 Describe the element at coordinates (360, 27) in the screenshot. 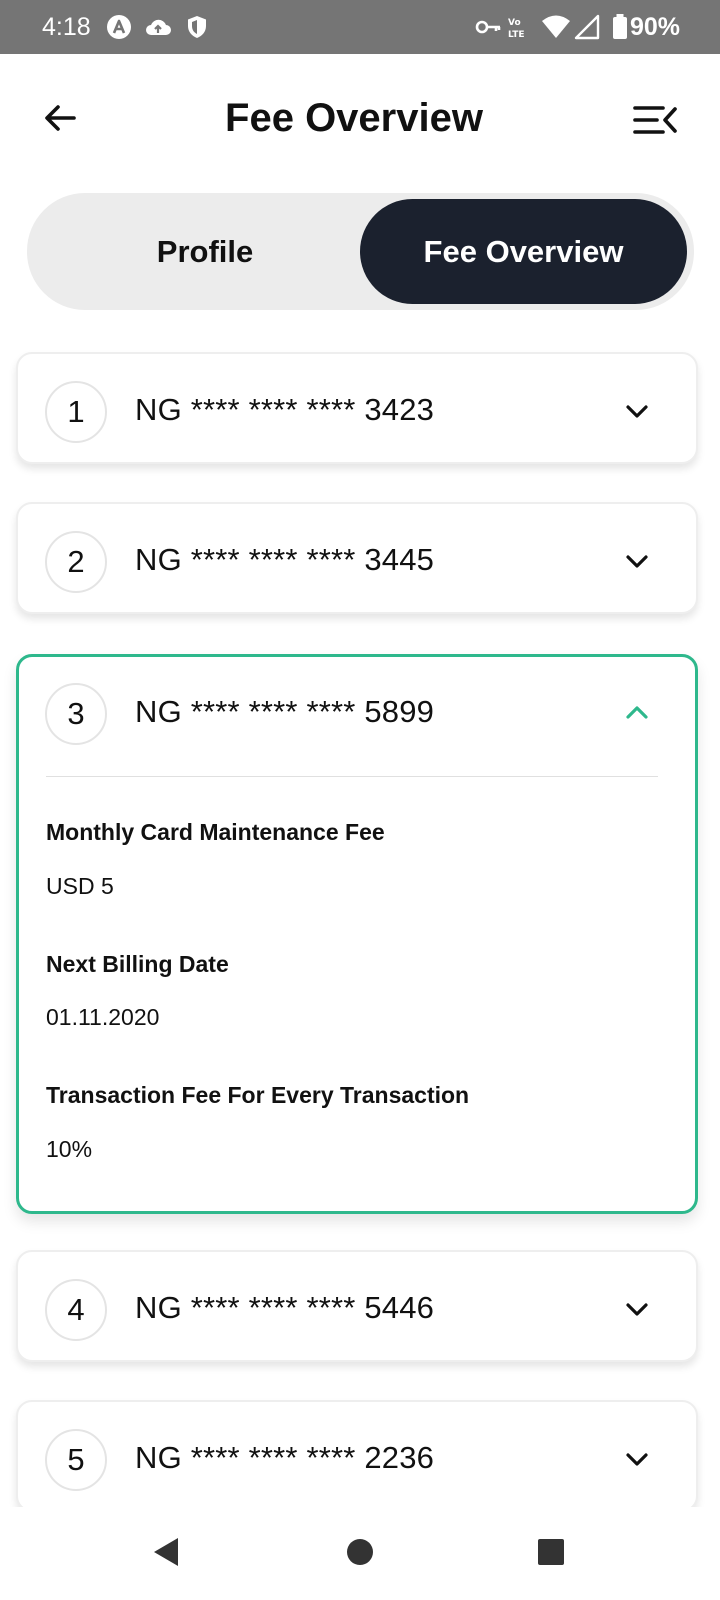

I see `status-bar: 4:18 Vo LTE 90%` at that location.